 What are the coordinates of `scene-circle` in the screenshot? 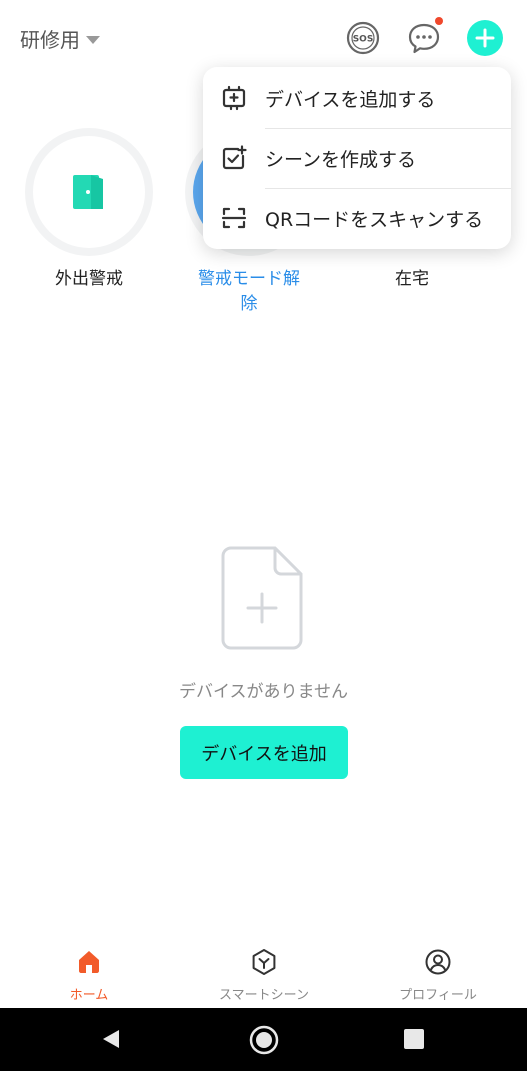 It's located at (89, 192).